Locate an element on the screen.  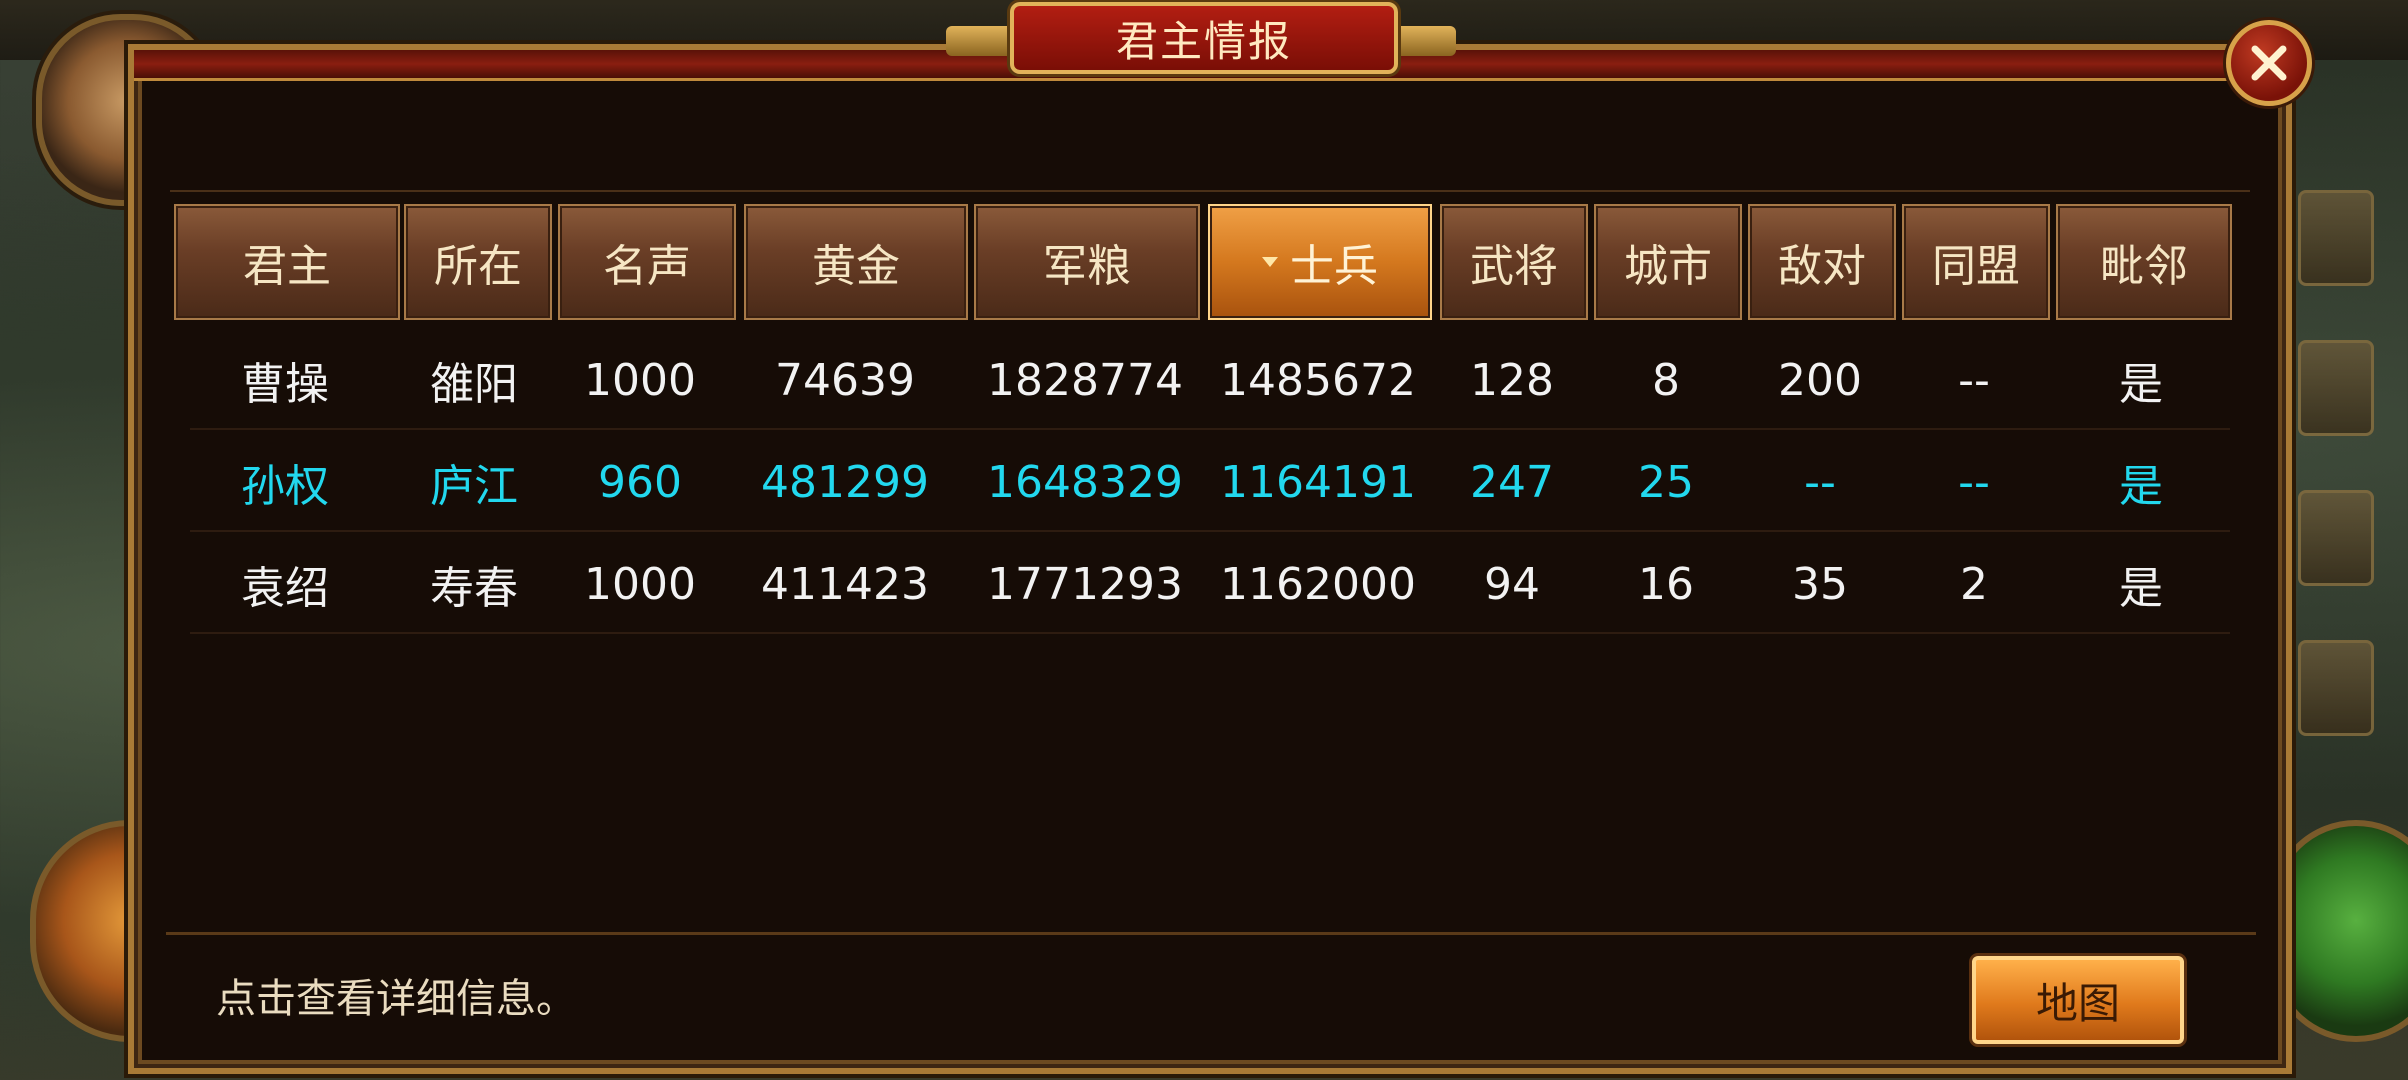
cell-food: 1648329 is located at coordinates (1085, 482).